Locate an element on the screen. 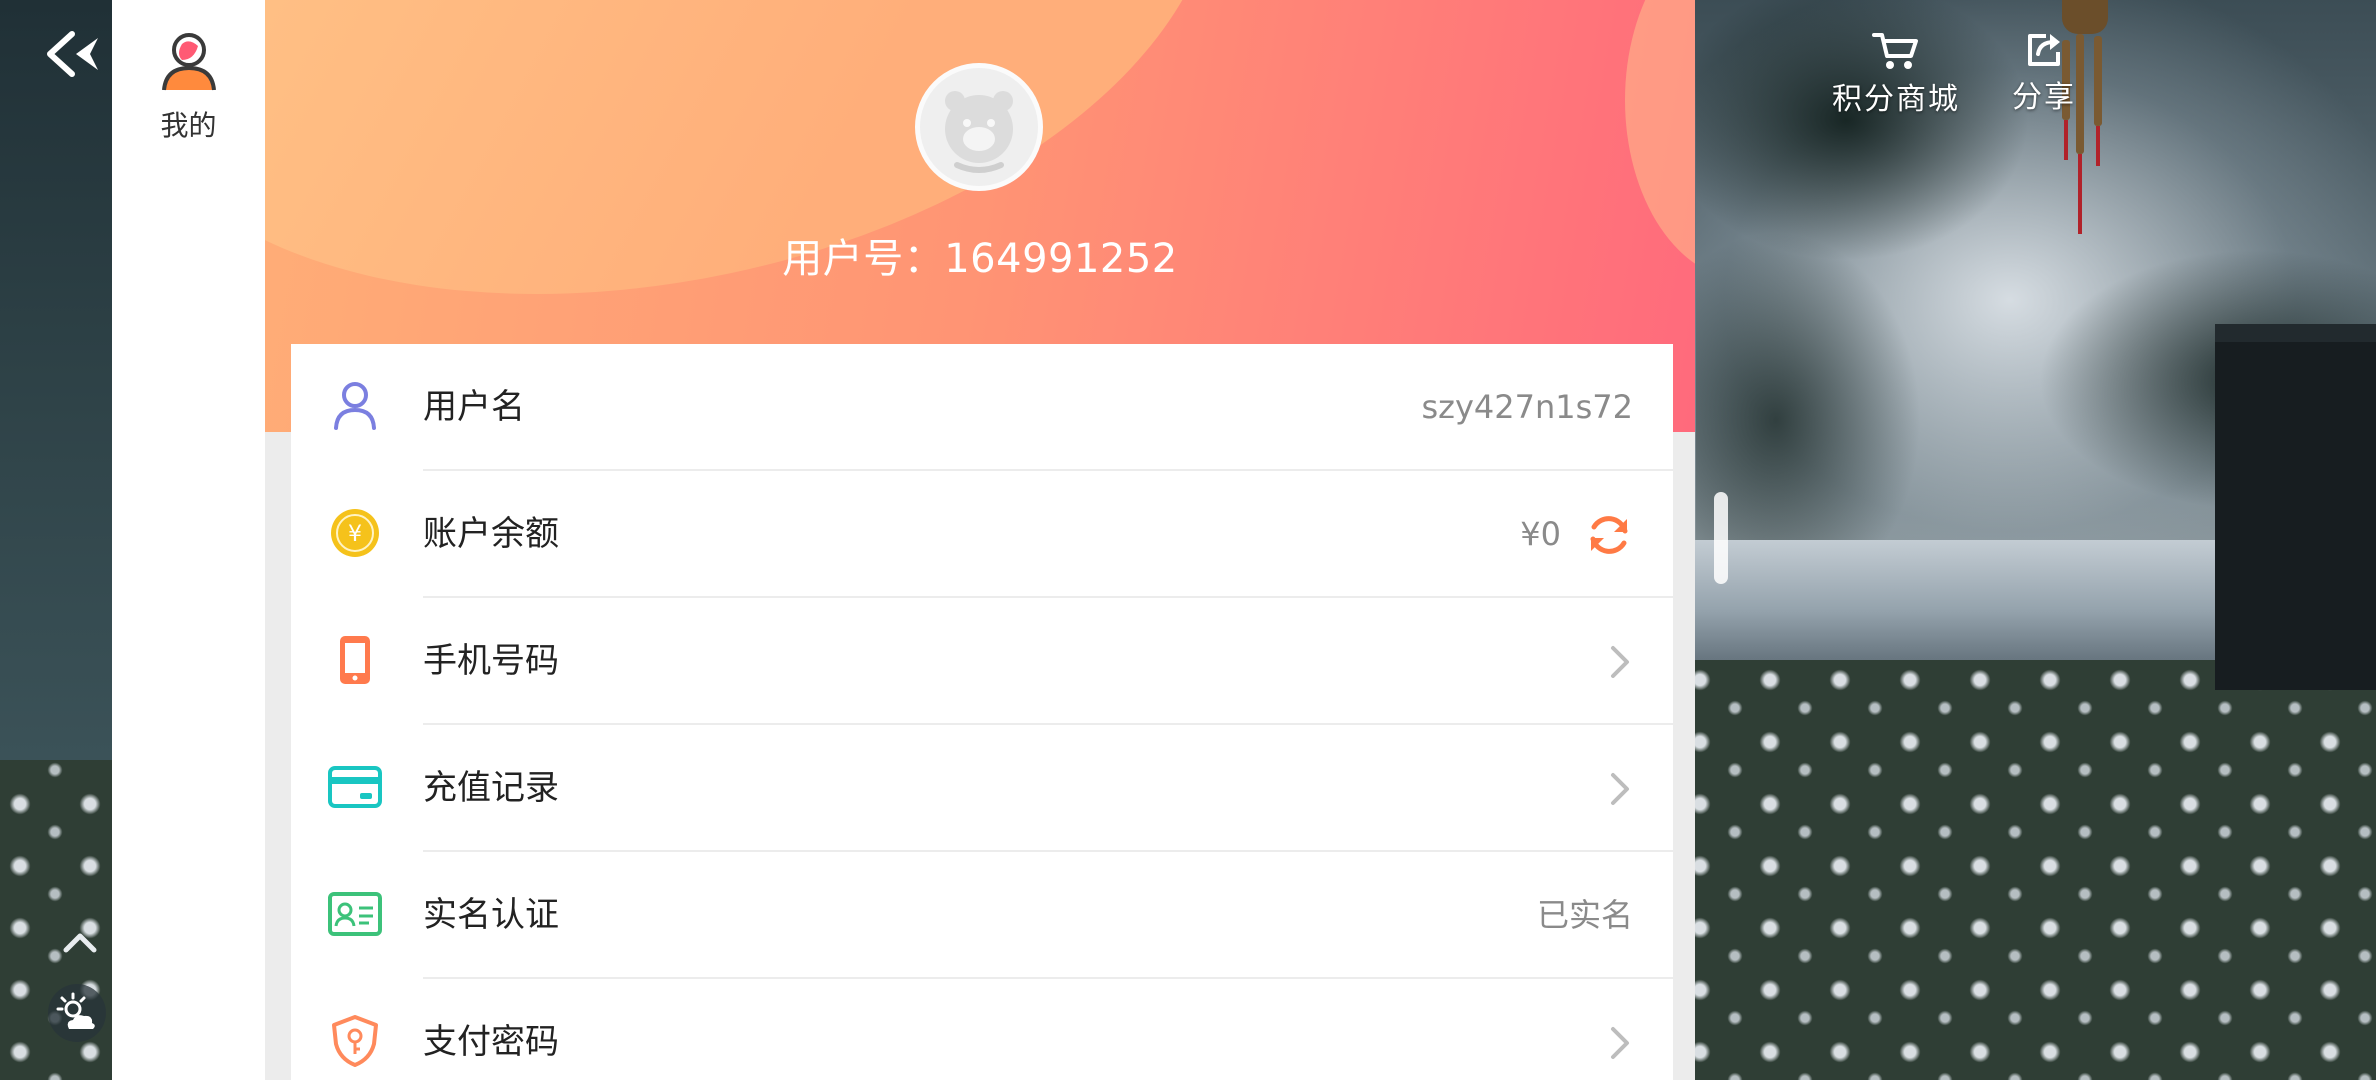 This screenshot has width=2376, height=1080. row-real-name: 实名认证 已实名 is located at coordinates (982, 915).